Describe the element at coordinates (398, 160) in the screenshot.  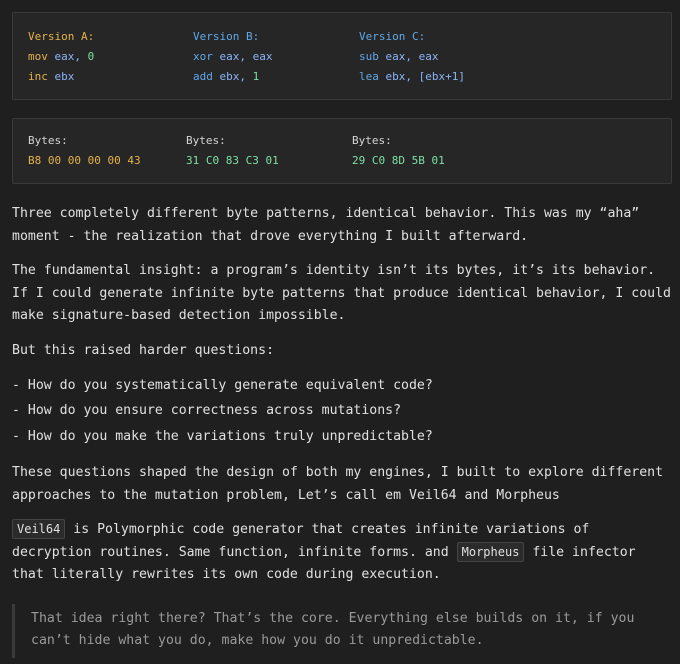
I see `bytes-c-hex: 29 C0 8D 5B 01` at that location.